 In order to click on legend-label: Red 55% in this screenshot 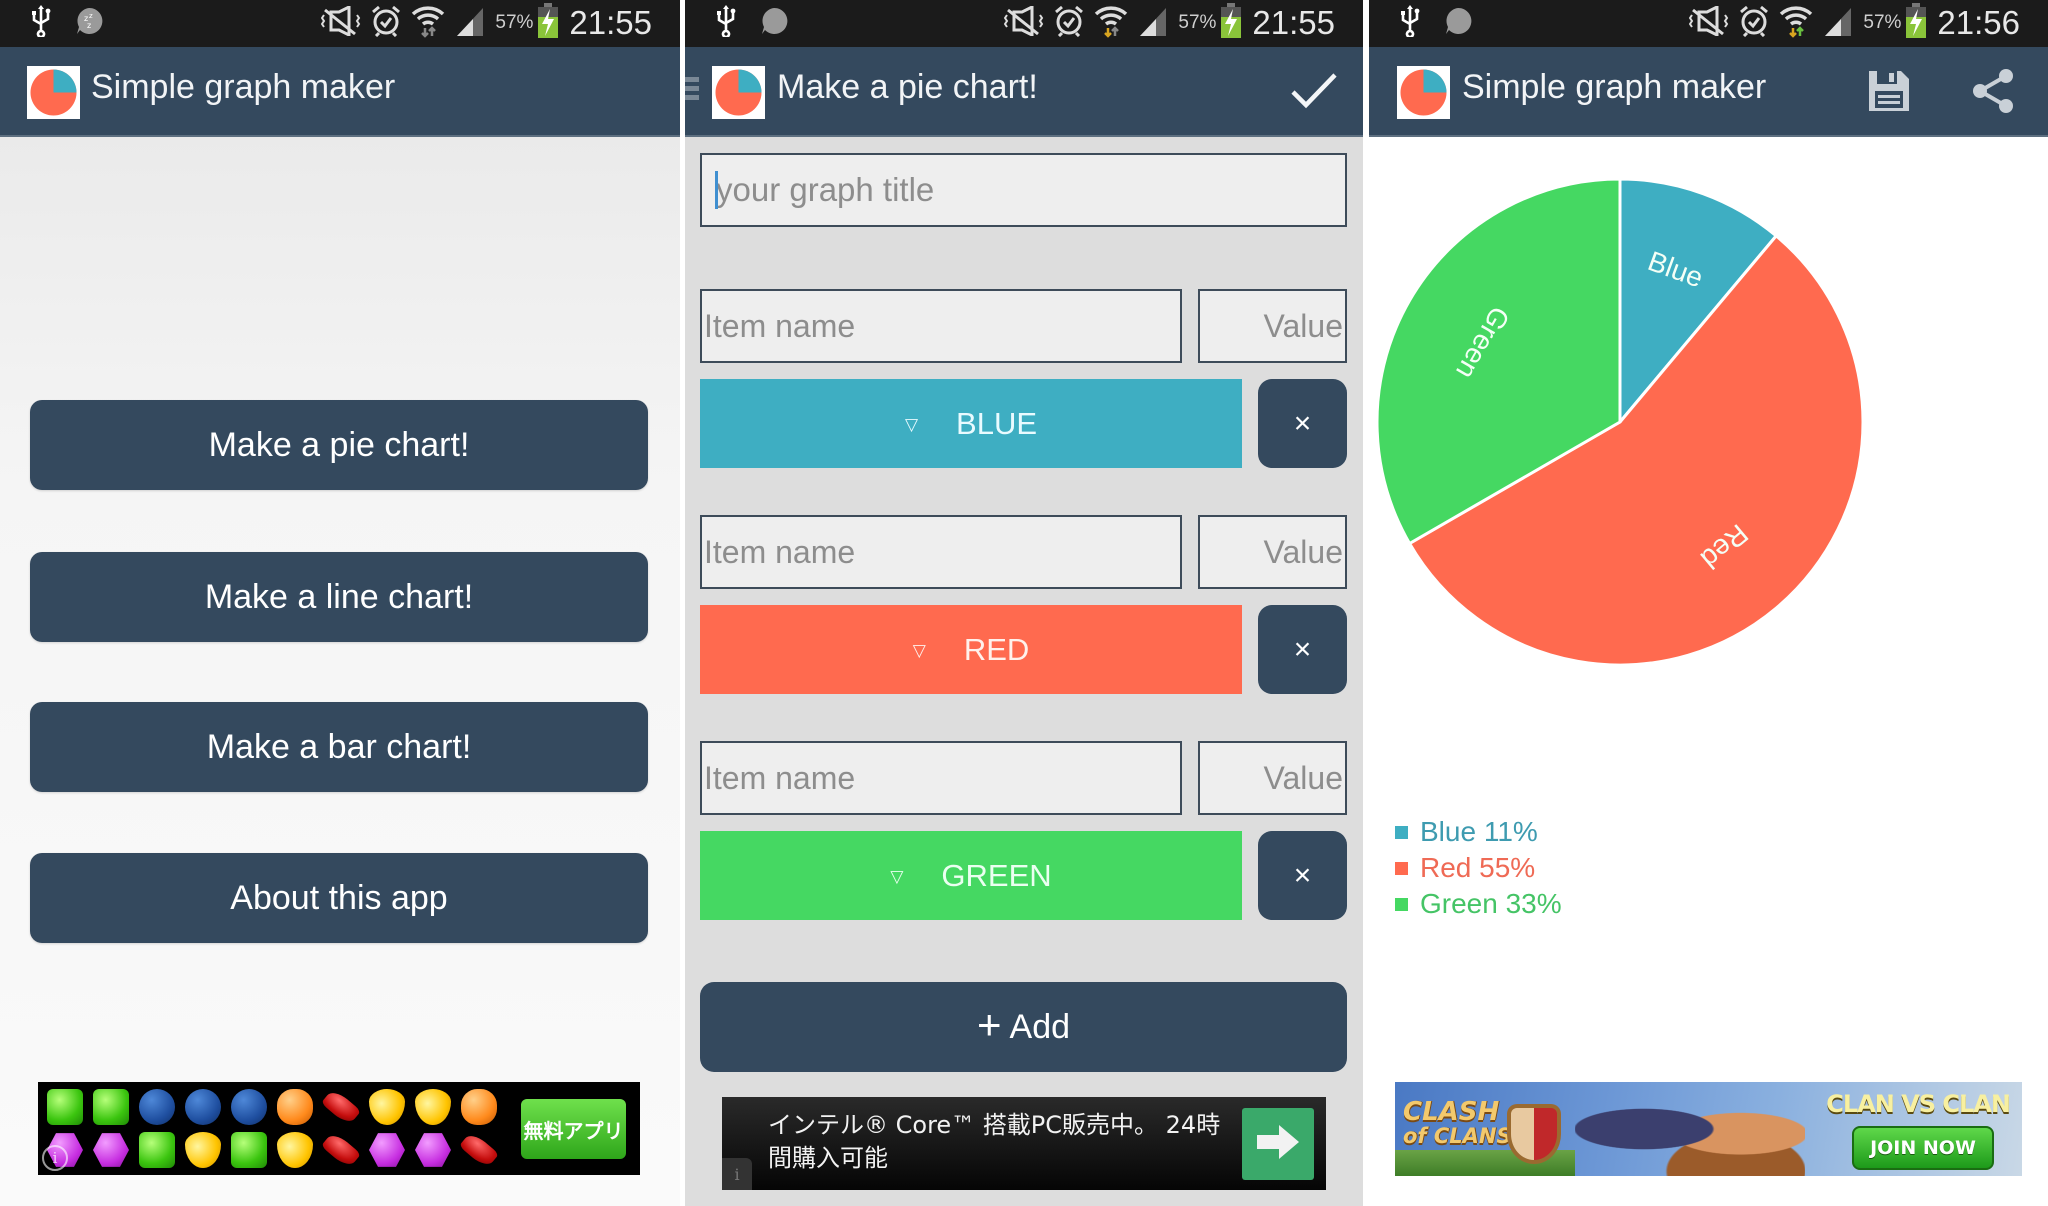, I will do `click(1478, 867)`.